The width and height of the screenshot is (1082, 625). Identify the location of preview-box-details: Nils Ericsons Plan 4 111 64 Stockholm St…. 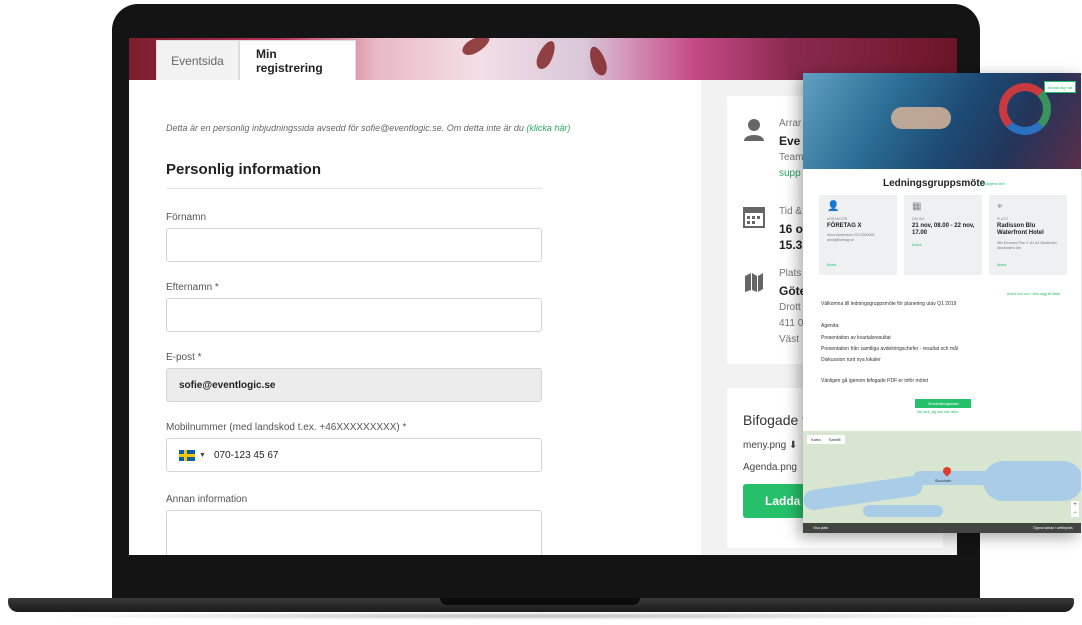
(1027, 245).